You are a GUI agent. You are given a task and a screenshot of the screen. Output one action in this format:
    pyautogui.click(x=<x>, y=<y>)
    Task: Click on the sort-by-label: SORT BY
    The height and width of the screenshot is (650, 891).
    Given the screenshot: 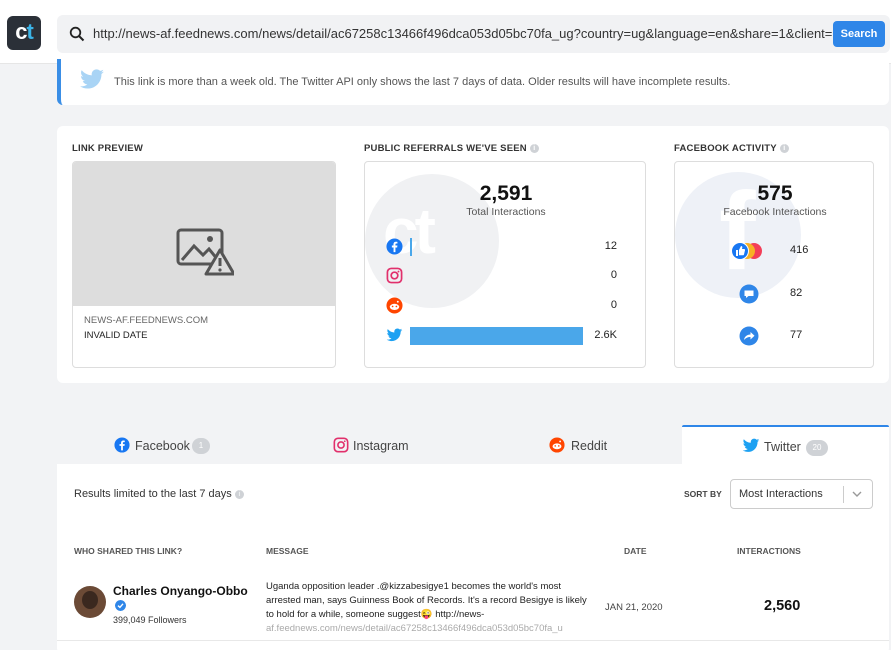 What is the action you would take?
    pyautogui.click(x=703, y=494)
    